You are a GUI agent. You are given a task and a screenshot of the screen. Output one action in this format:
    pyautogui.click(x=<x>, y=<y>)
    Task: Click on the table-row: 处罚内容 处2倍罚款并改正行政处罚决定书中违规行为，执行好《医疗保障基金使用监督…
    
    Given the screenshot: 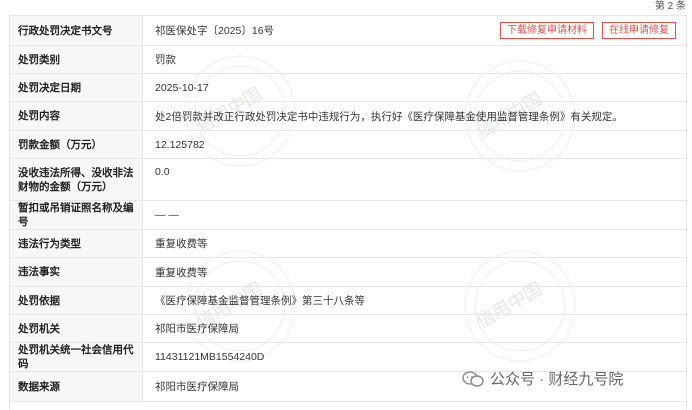 What is the action you would take?
    pyautogui.click(x=348, y=116)
    